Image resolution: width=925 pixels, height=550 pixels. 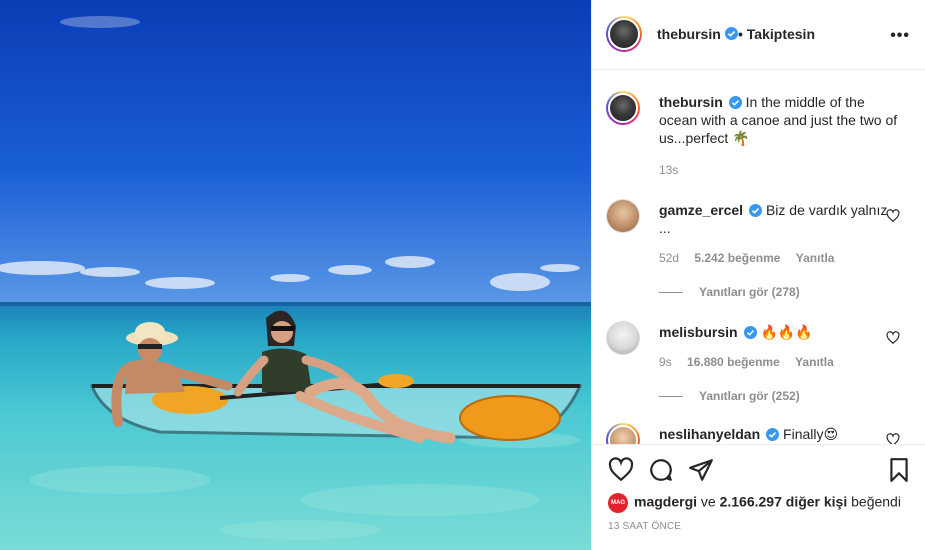 I want to click on comment-username: melisbursin, so click(x=698, y=332).